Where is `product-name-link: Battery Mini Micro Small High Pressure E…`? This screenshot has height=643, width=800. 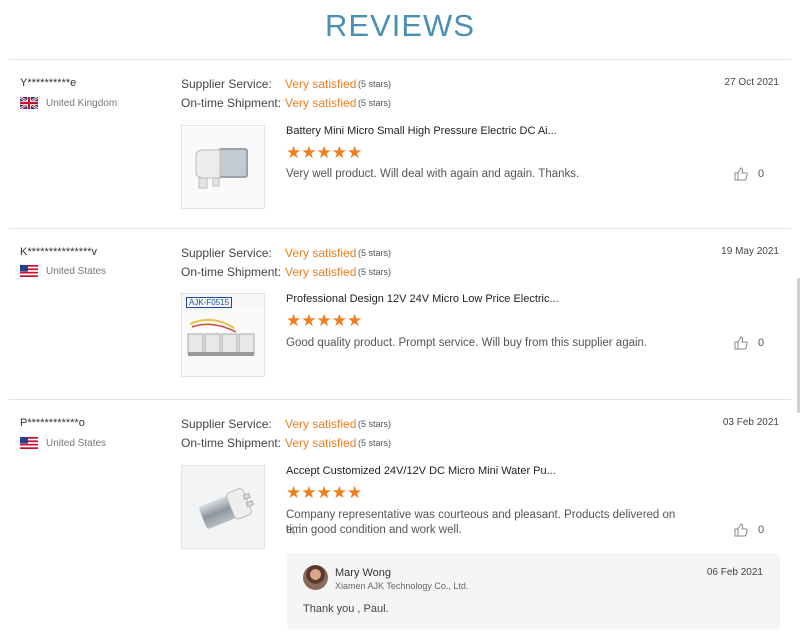
product-name-link: Battery Mini Micro Small High Pressure E… is located at coordinates (421, 131).